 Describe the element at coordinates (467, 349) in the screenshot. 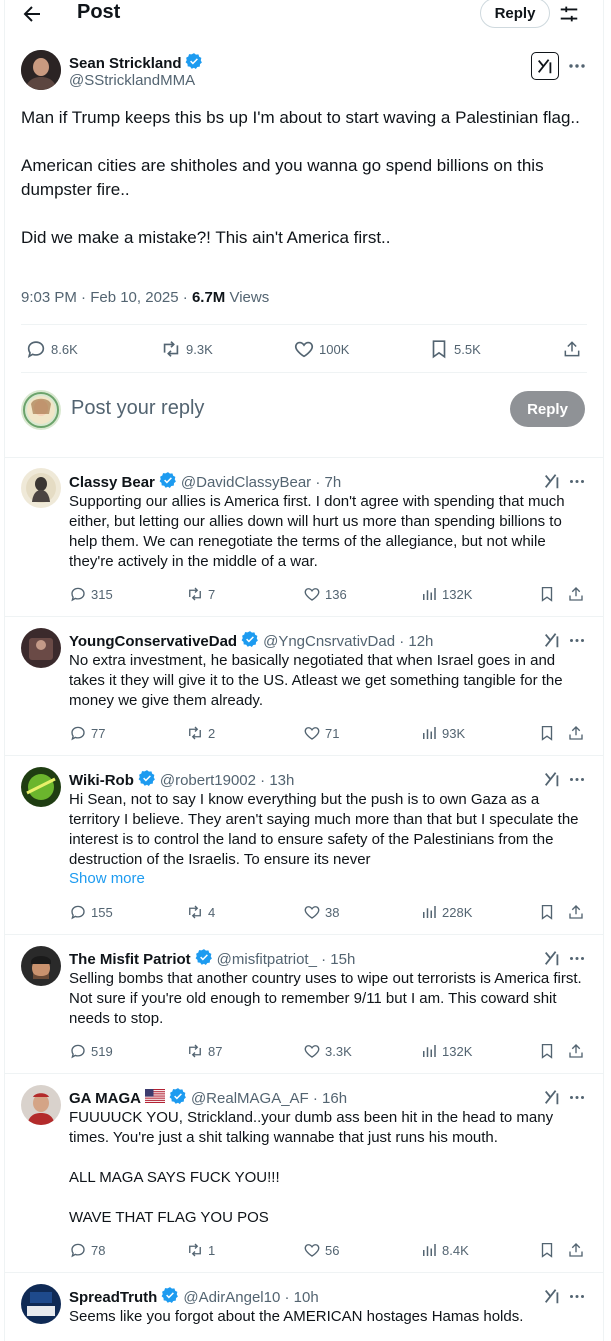

I see `bookmark-count: 5.5K` at that location.